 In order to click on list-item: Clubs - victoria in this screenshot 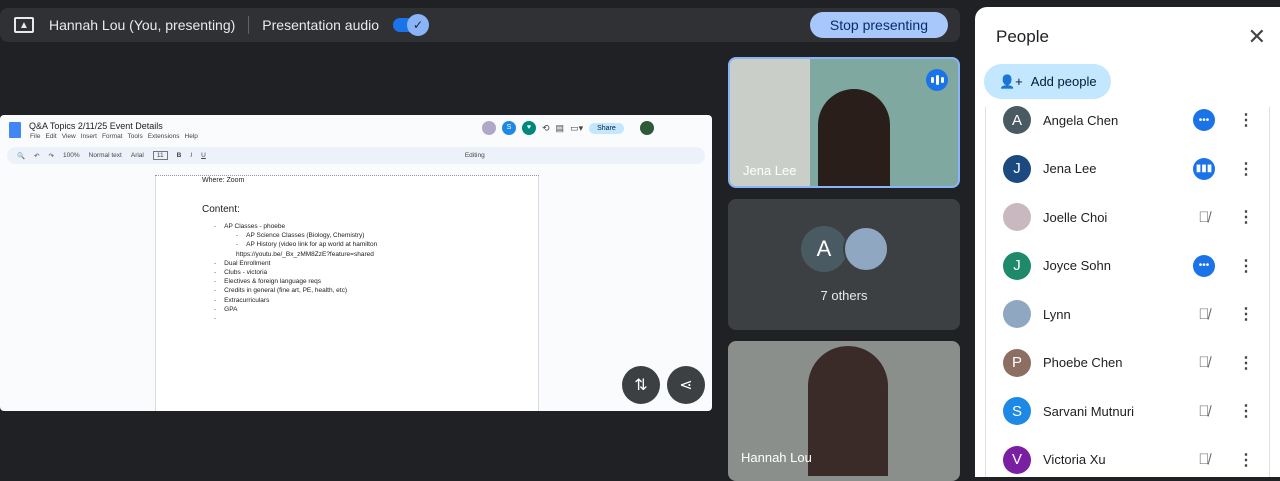, I will do `click(295, 272)`.